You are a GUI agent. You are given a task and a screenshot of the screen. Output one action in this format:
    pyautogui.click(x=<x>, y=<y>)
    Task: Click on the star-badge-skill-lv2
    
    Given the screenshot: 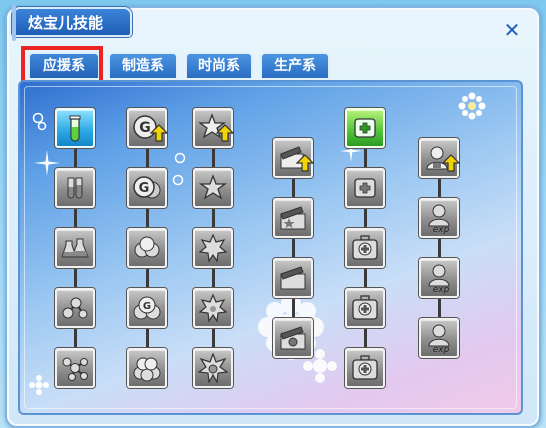 What is the action you would take?
    pyautogui.click(x=213, y=188)
    